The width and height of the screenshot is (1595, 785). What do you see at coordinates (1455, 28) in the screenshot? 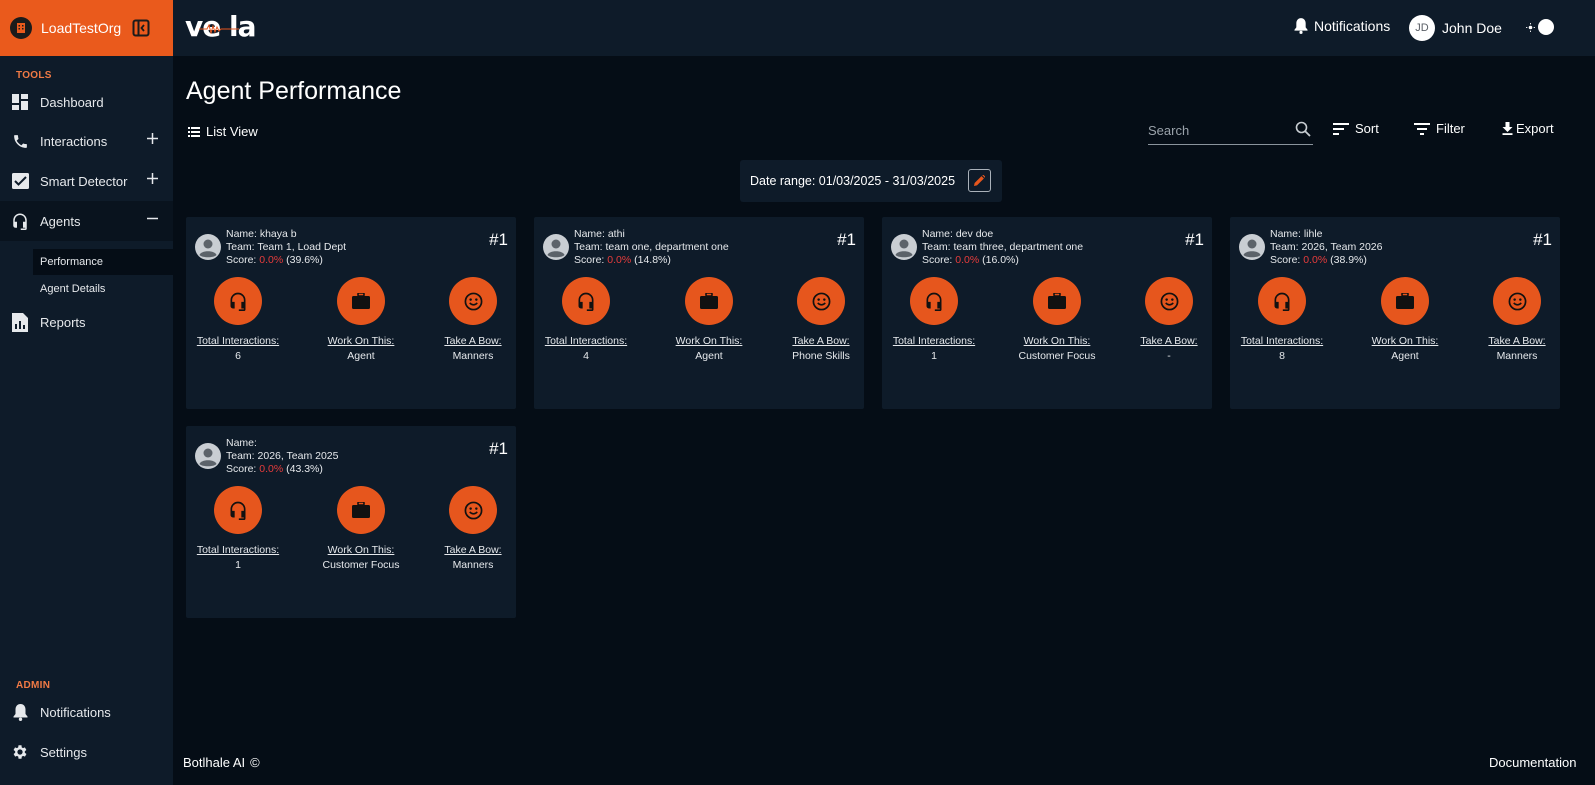
I see `user-menu: JD John Doe` at bounding box center [1455, 28].